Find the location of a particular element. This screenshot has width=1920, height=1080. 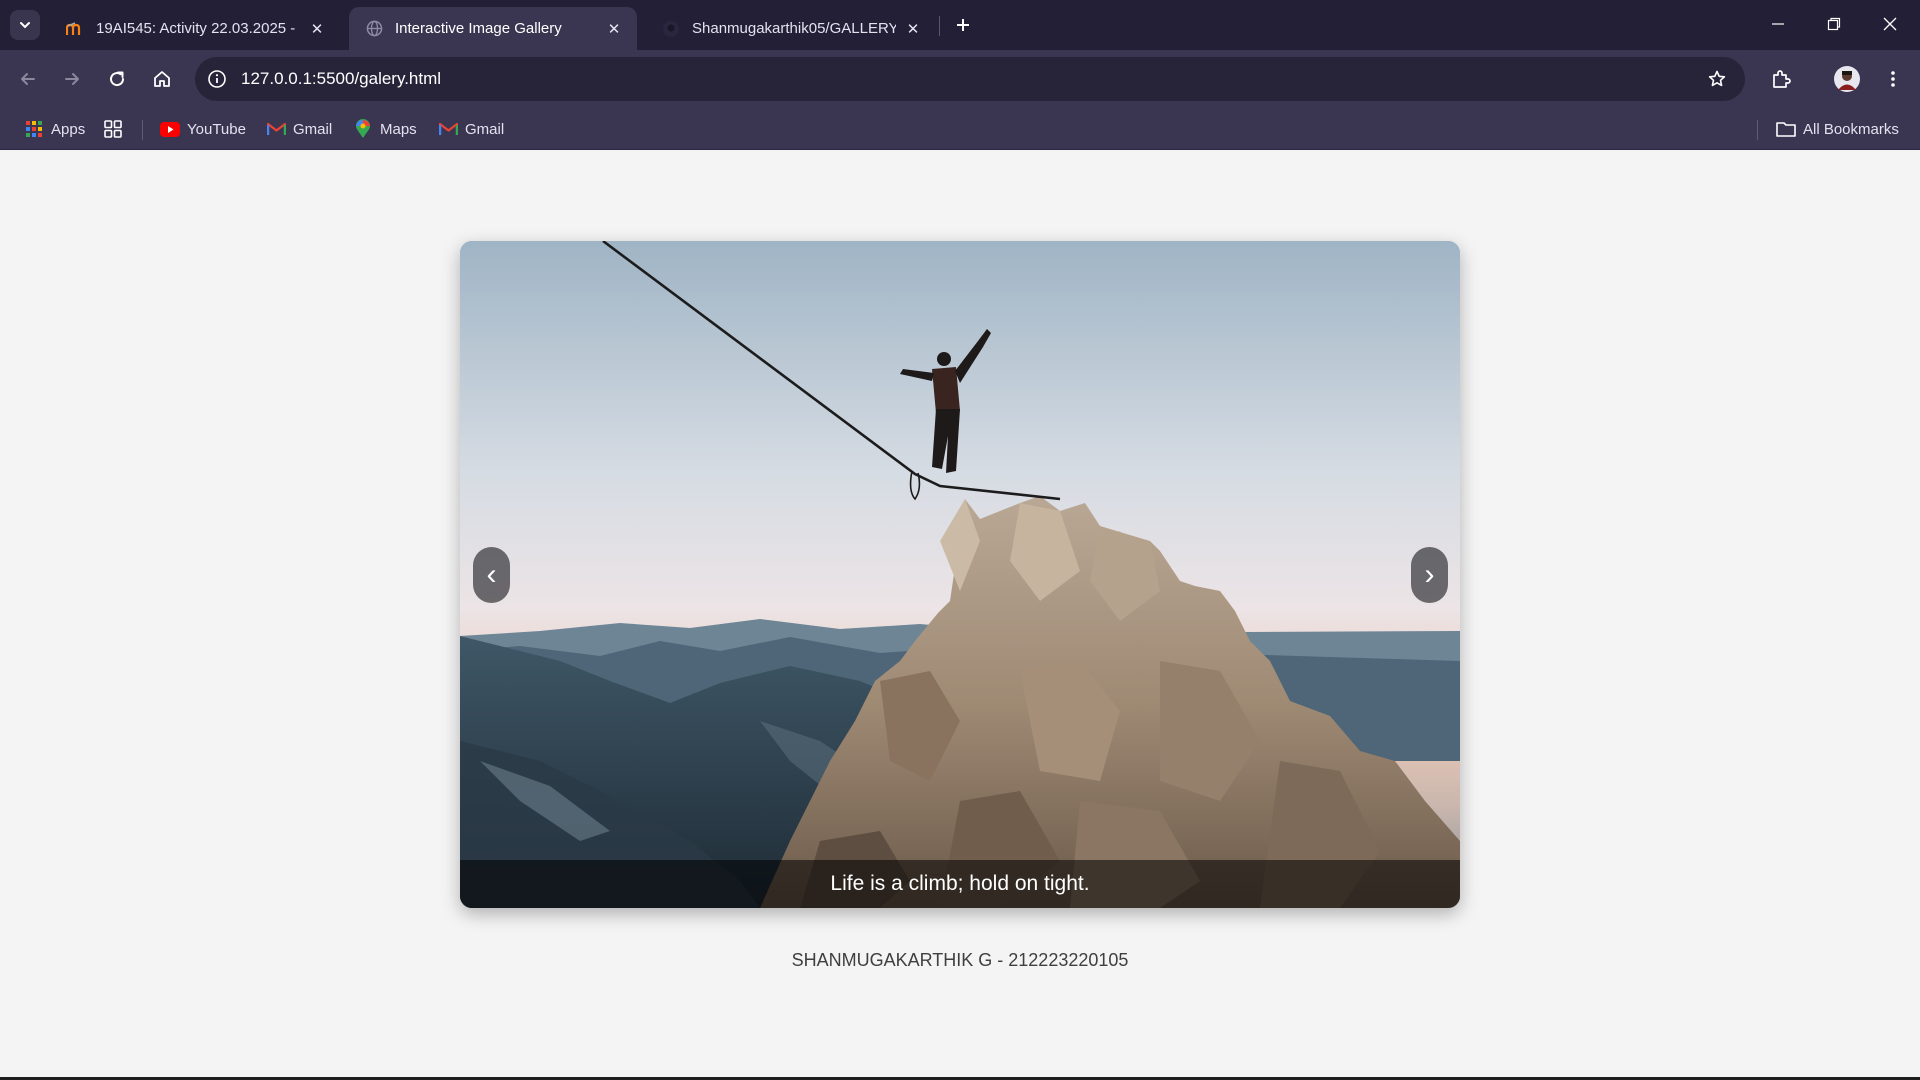

puzzle-icon is located at coordinates (1782, 79).